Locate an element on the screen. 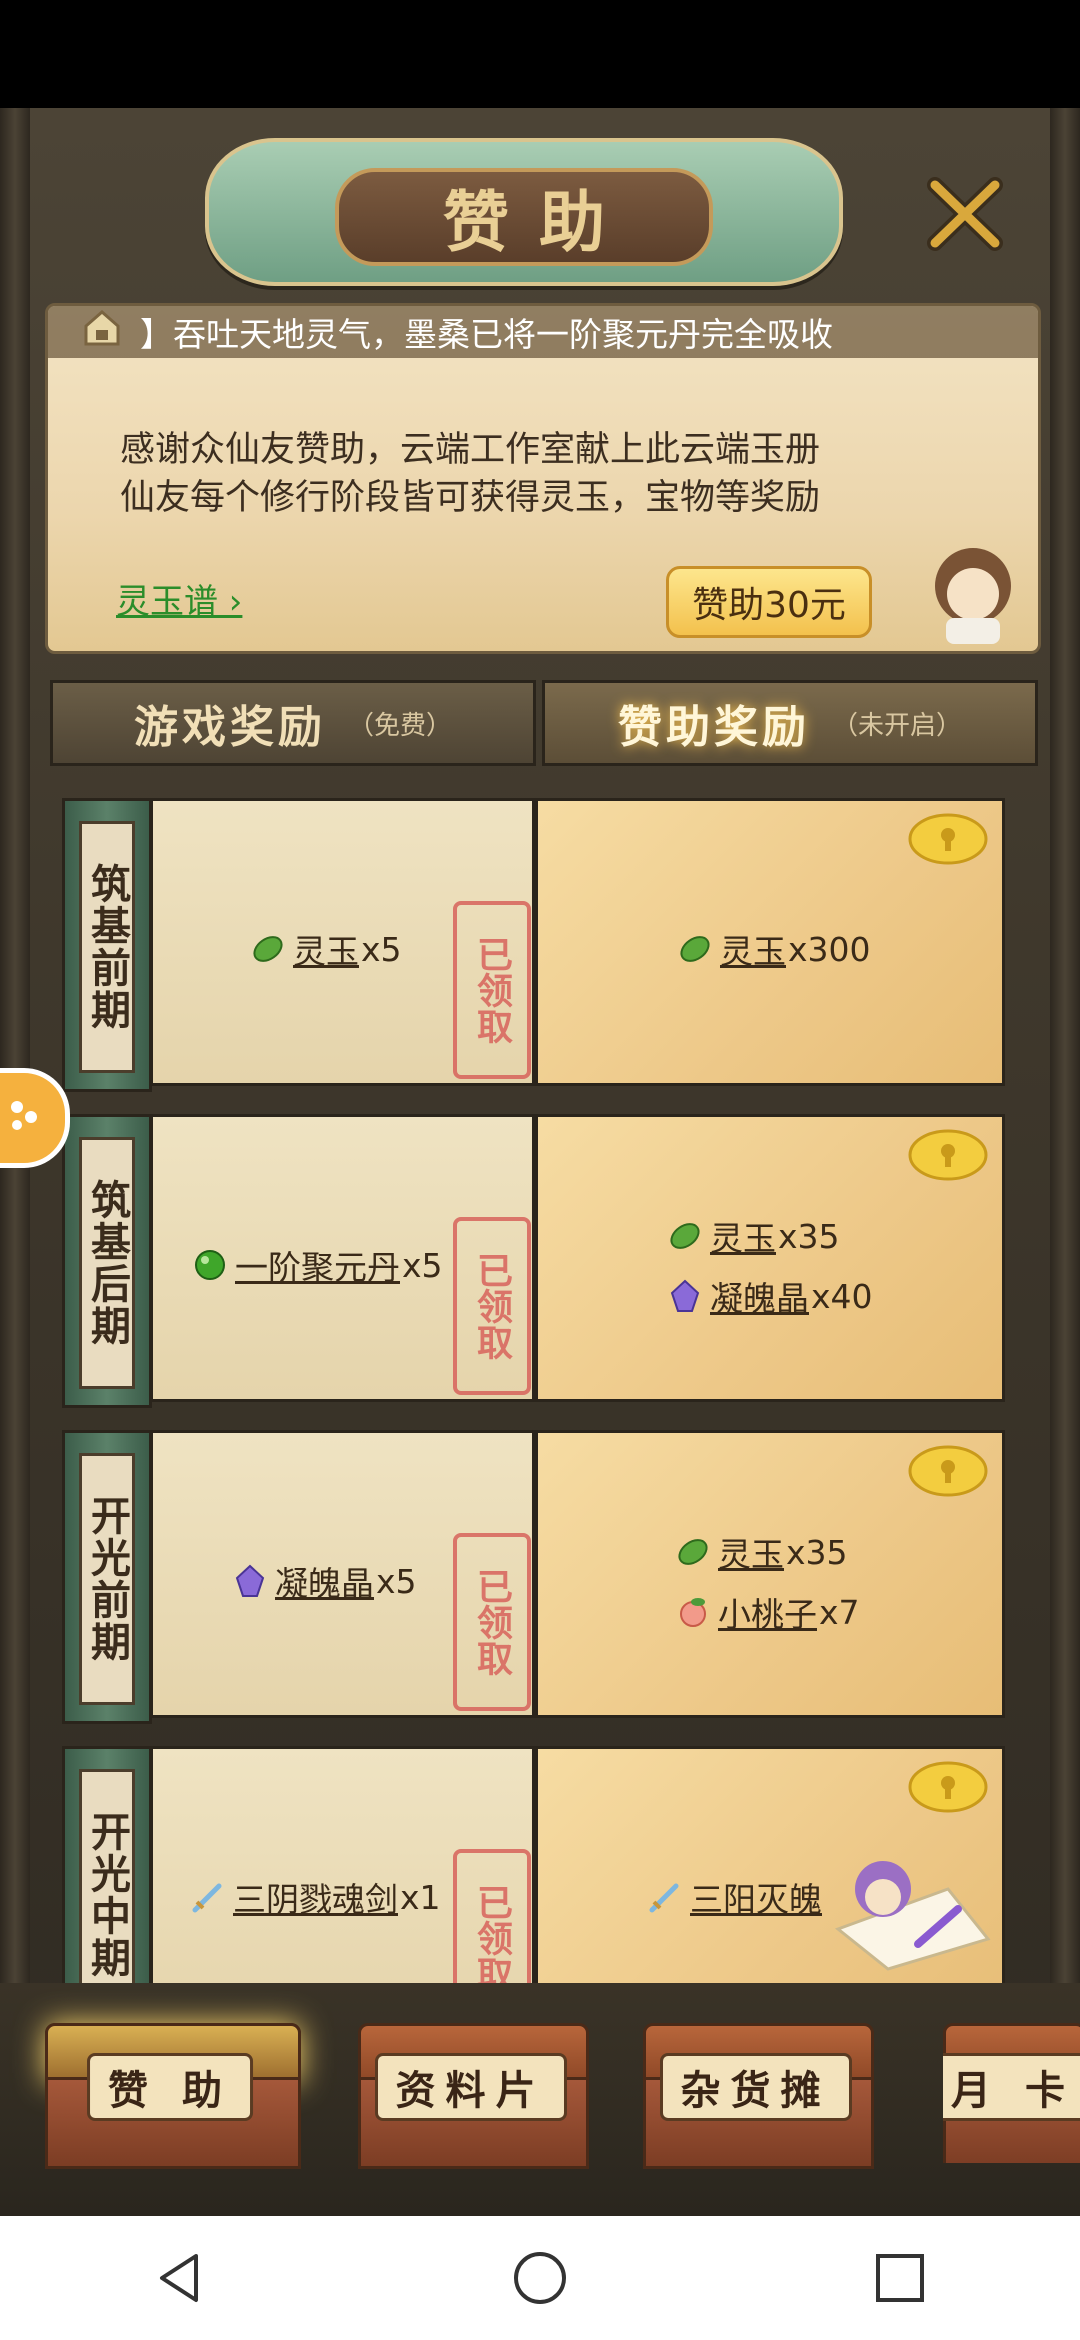 The height and width of the screenshot is (2340, 1080). page-title: 赞助 is located at coordinates (539, 222).